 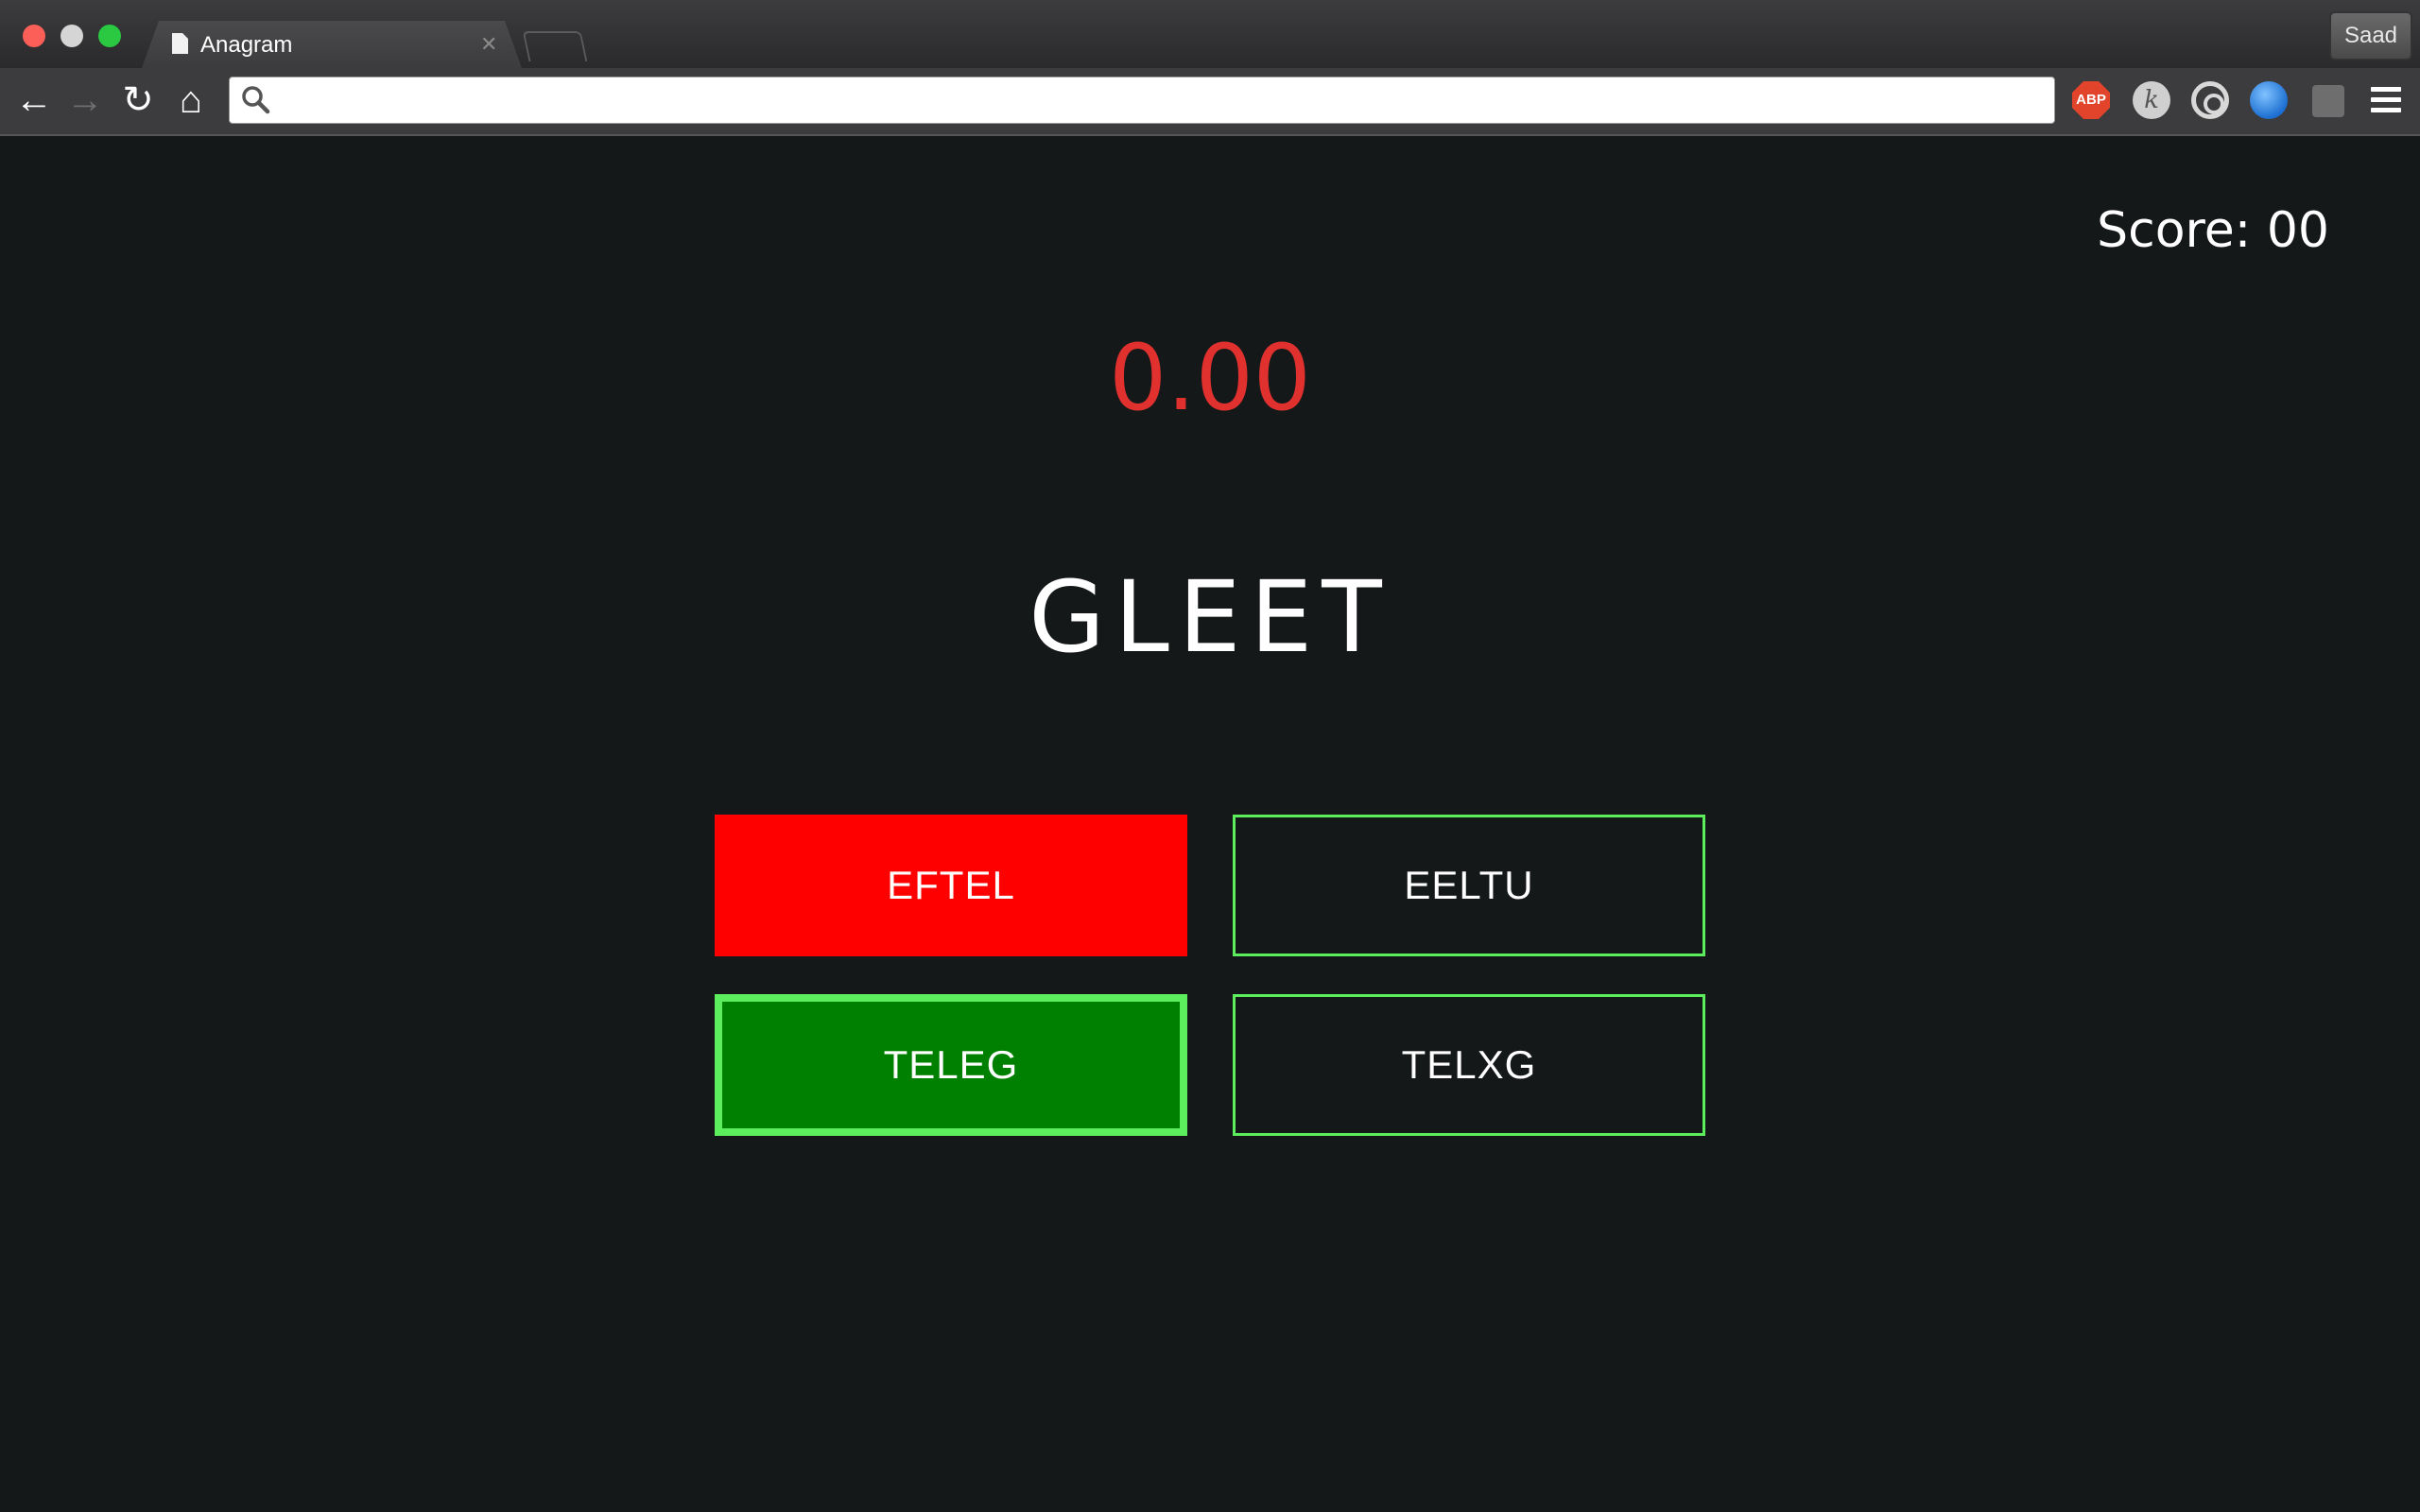 I want to click on timer-display: 0.00, so click(x=1210, y=378).